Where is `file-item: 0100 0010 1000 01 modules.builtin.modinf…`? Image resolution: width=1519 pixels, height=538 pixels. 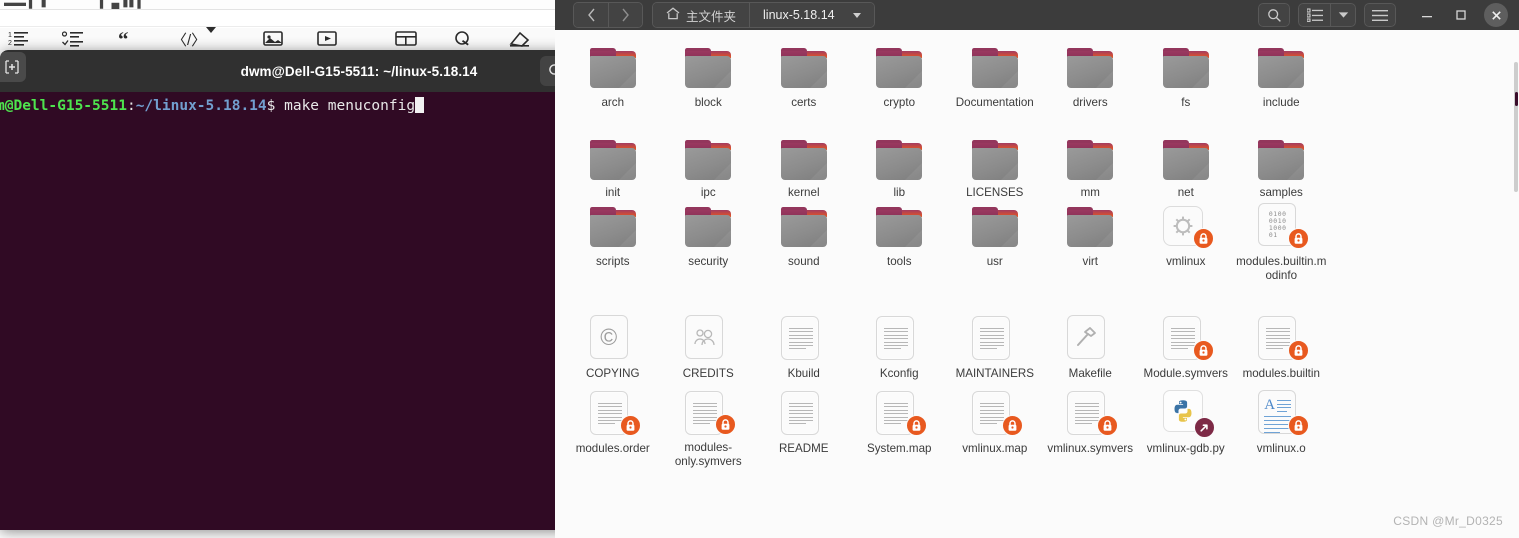
file-item: 0100 0010 1000 01 modules.builtin.modinf… is located at coordinates (1282, 243).